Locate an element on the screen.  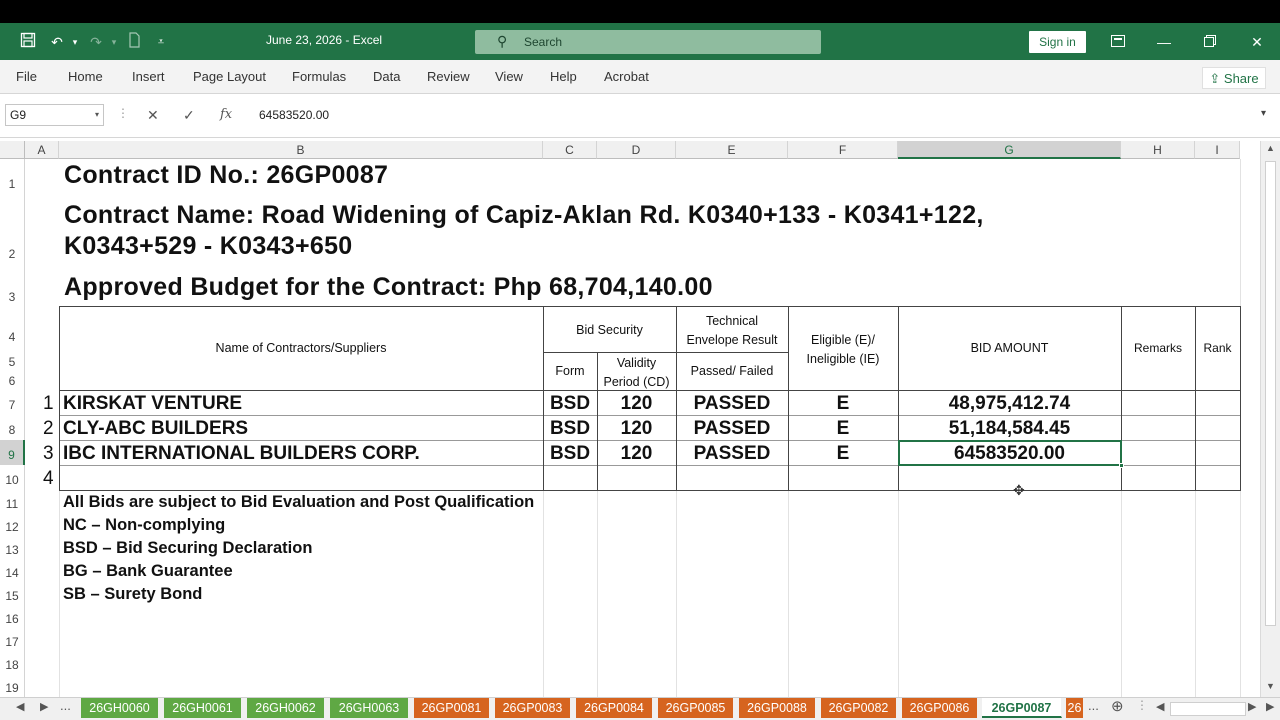
row-header: 8 is located at coordinates (12, 427).